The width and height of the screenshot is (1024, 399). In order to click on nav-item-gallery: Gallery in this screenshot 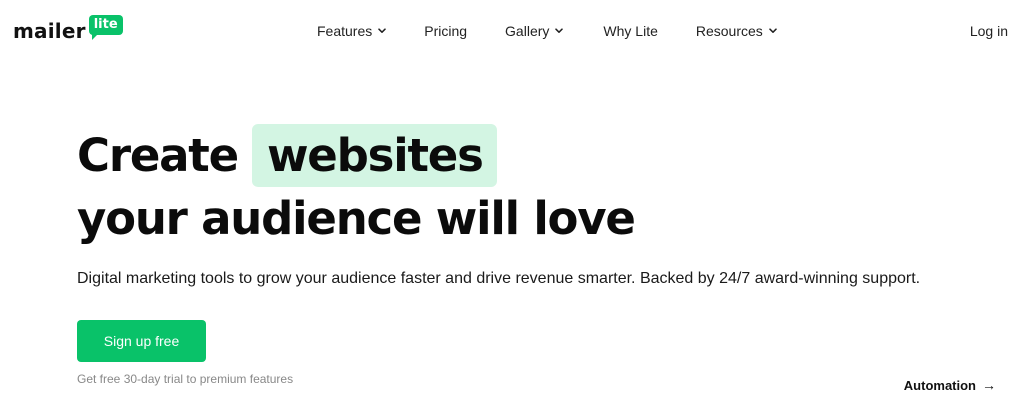, I will do `click(534, 31)`.